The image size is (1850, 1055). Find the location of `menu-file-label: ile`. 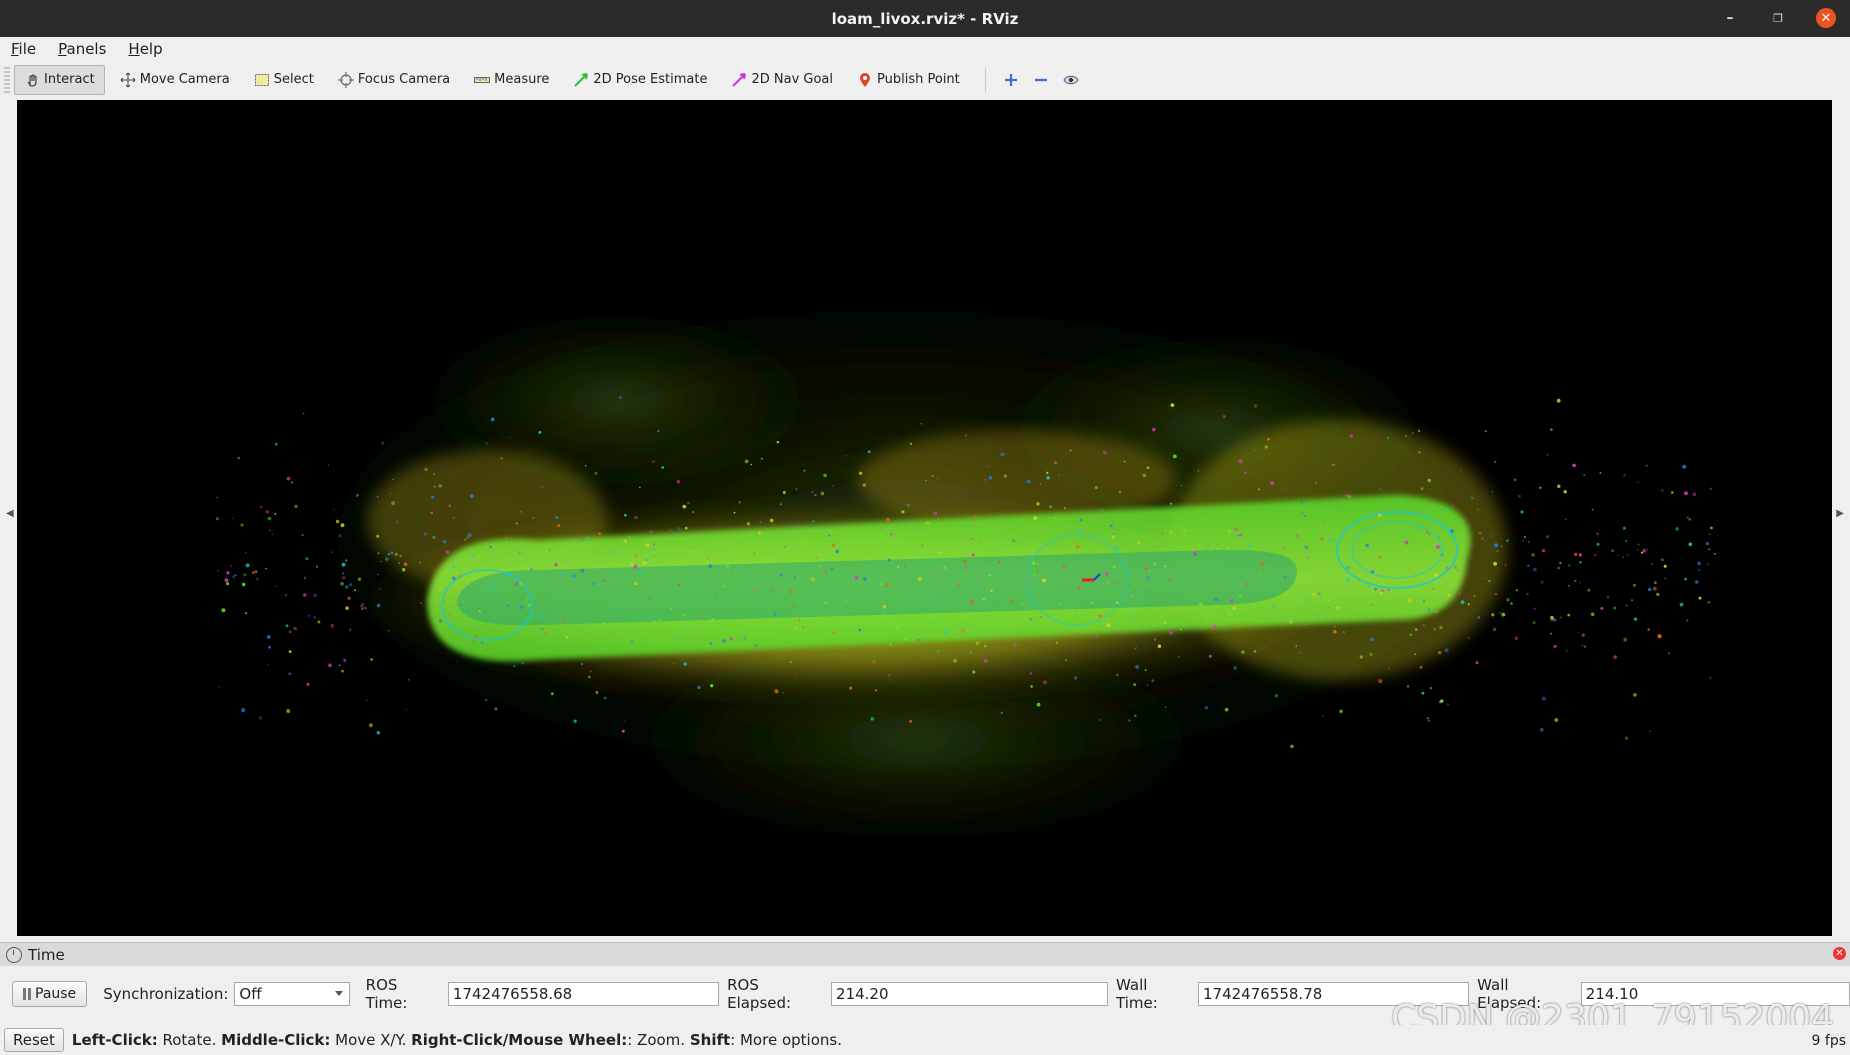

menu-file-label: ile is located at coordinates (27, 49).